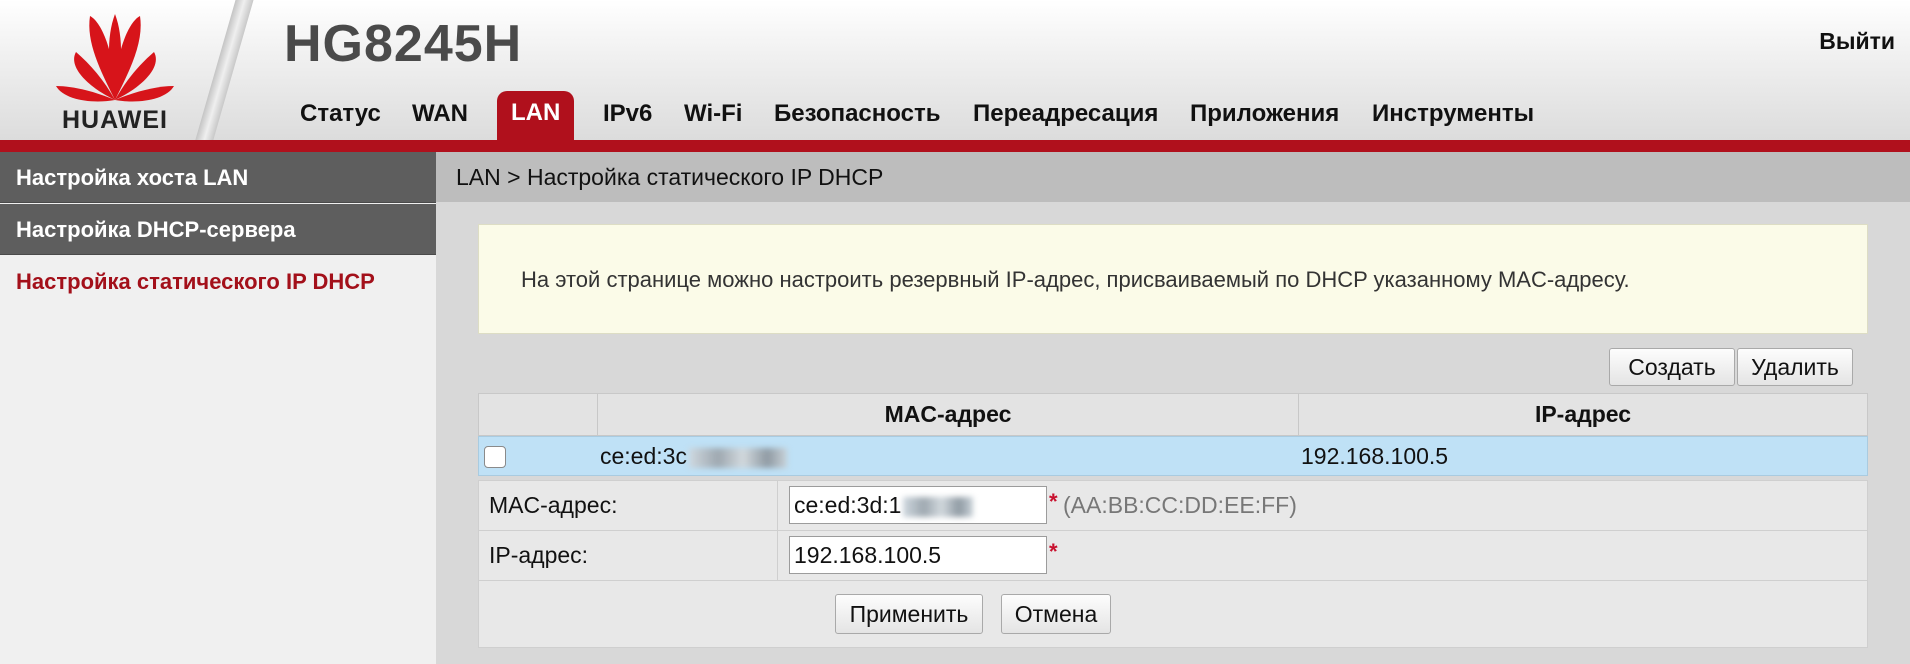  What do you see at coordinates (1583, 414) in the screenshot?
I see `ip-column-header: IP-адрес` at bounding box center [1583, 414].